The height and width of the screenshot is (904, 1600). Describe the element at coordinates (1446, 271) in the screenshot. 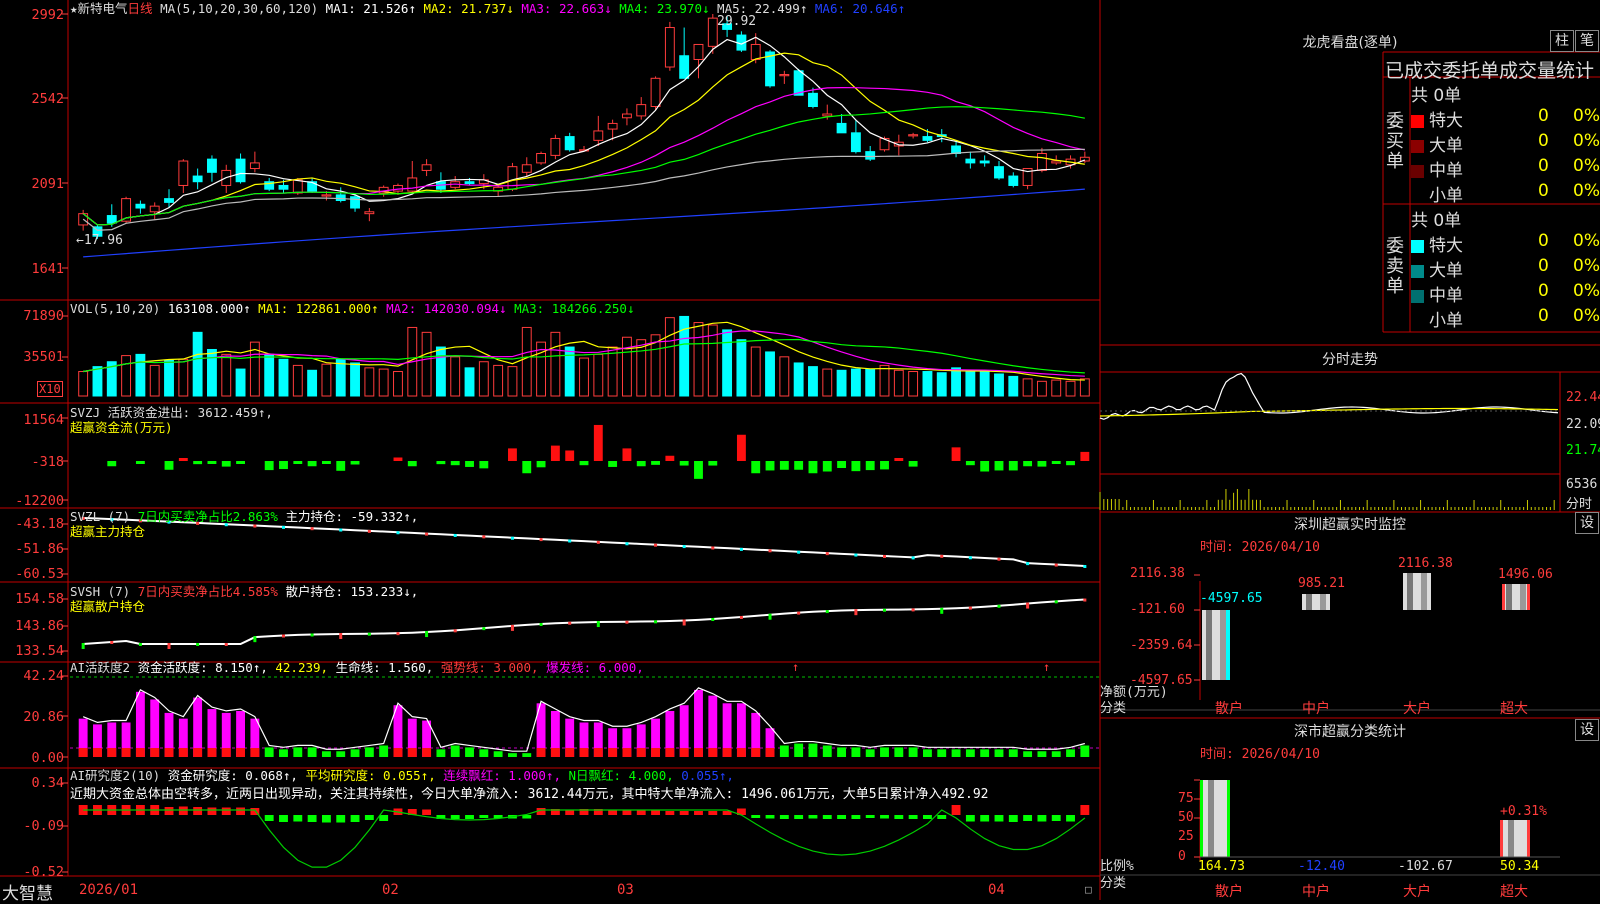

I see `row-name: 大单` at that location.